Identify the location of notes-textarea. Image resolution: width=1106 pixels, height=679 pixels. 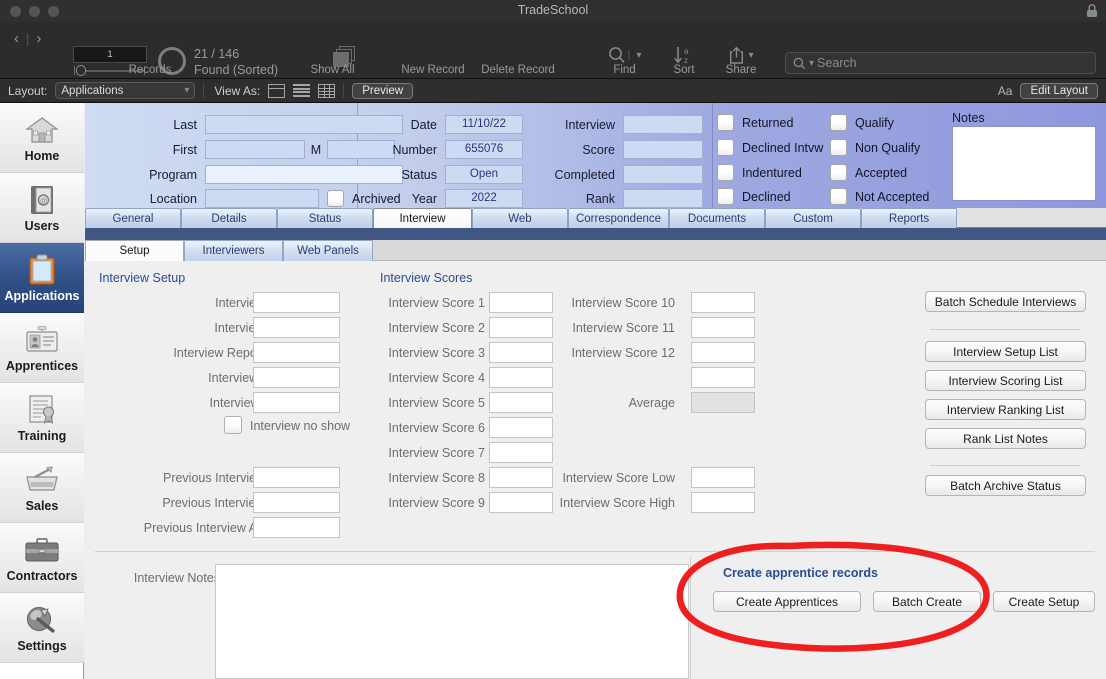
(1024, 163).